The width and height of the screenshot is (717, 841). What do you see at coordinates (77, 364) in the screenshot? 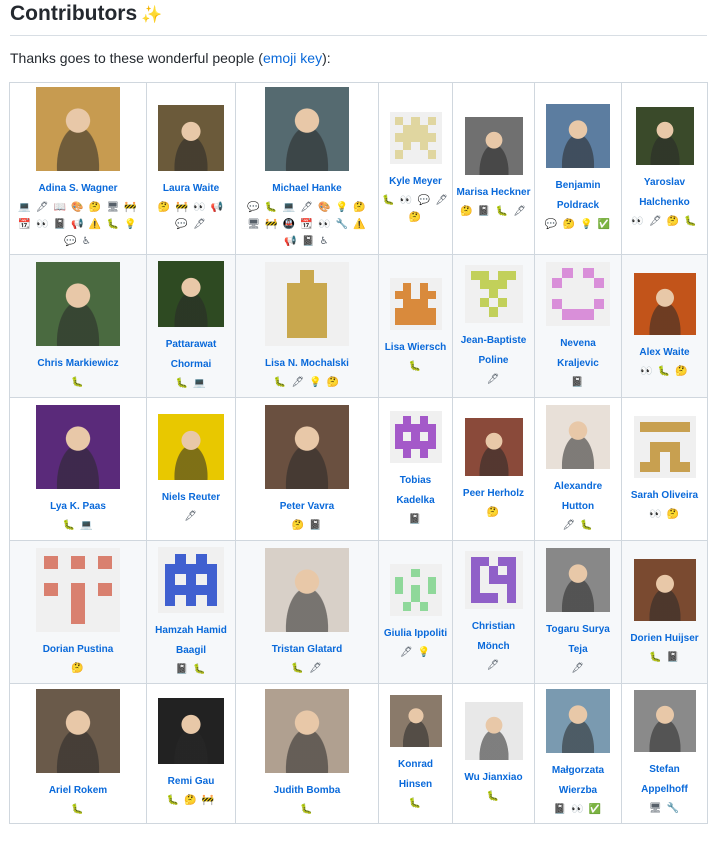
I see `contributor-name: Chris Markiewicz` at bounding box center [77, 364].